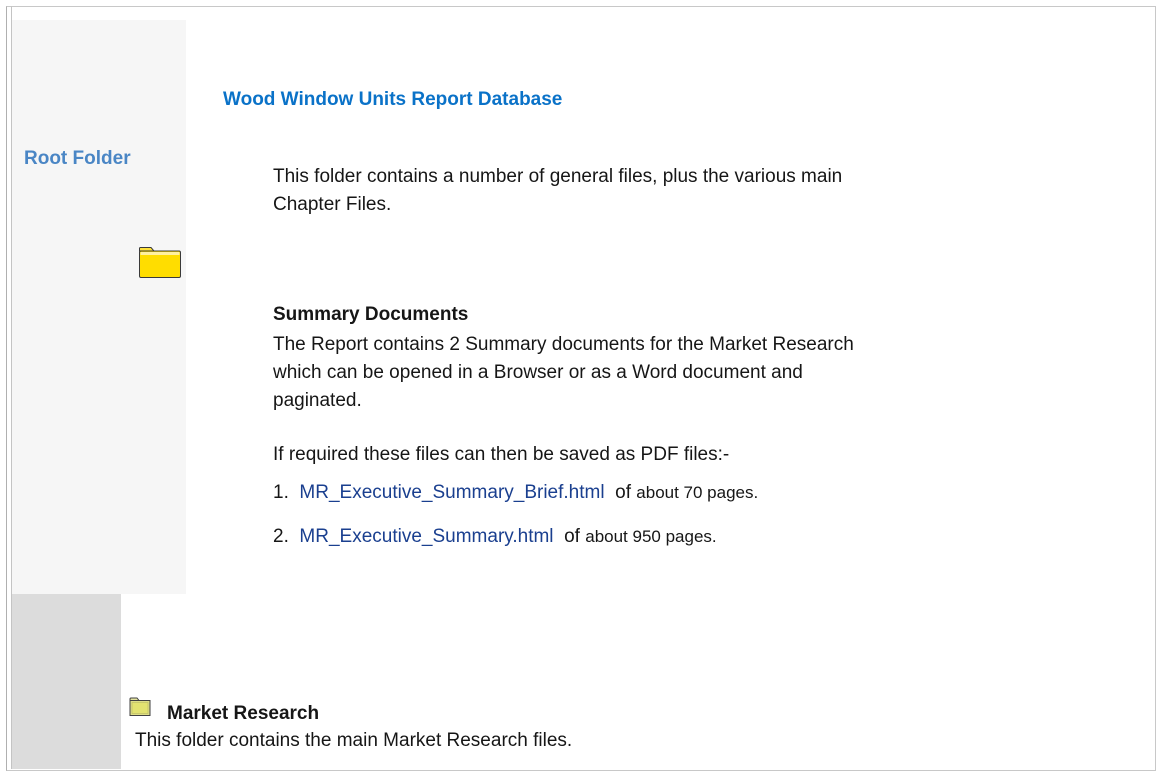 This screenshot has width=1158, height=773. I want to click on page-title: Wood Window Units Report Database, so click(393, 99).